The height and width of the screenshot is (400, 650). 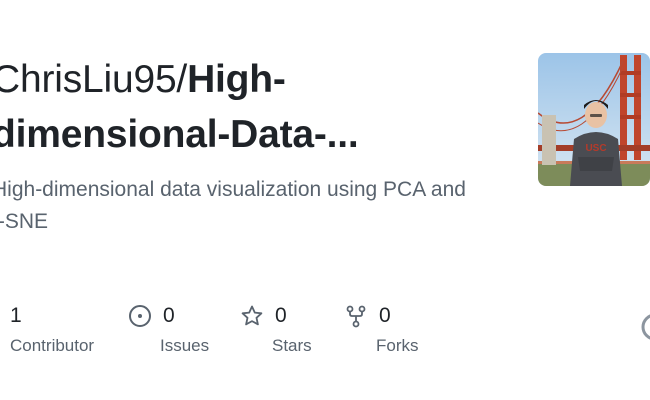 I want to click on forks-count: 0, so click(x=385, y=315).